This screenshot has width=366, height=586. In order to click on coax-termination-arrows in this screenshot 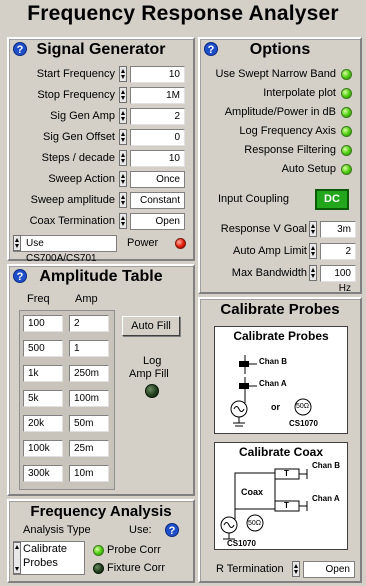, I will do `click(123, 221)`.